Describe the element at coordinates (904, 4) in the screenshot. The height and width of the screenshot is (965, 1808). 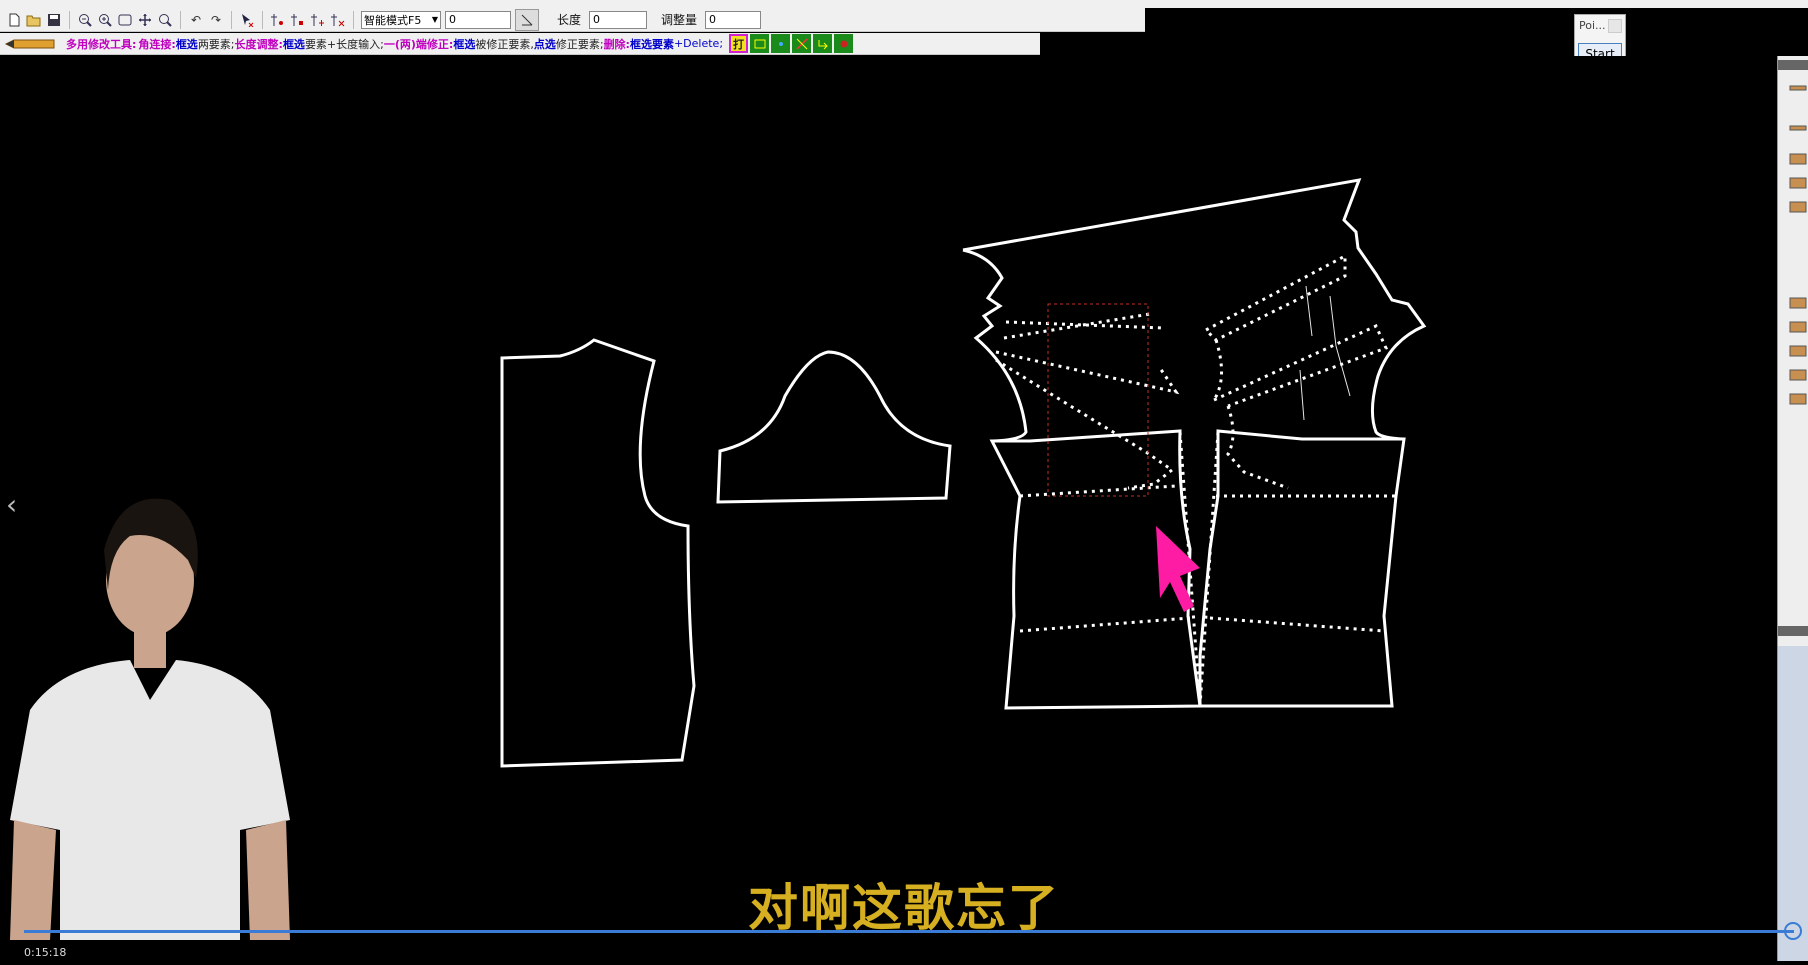
I see `menu-bar` at that location.